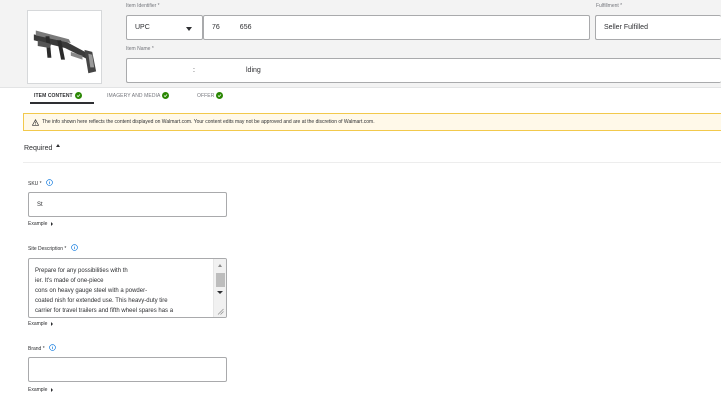 Image resolution: width=721 pixels, height=400 pixels. I want to click on sku-value: St, so click(40, 204).